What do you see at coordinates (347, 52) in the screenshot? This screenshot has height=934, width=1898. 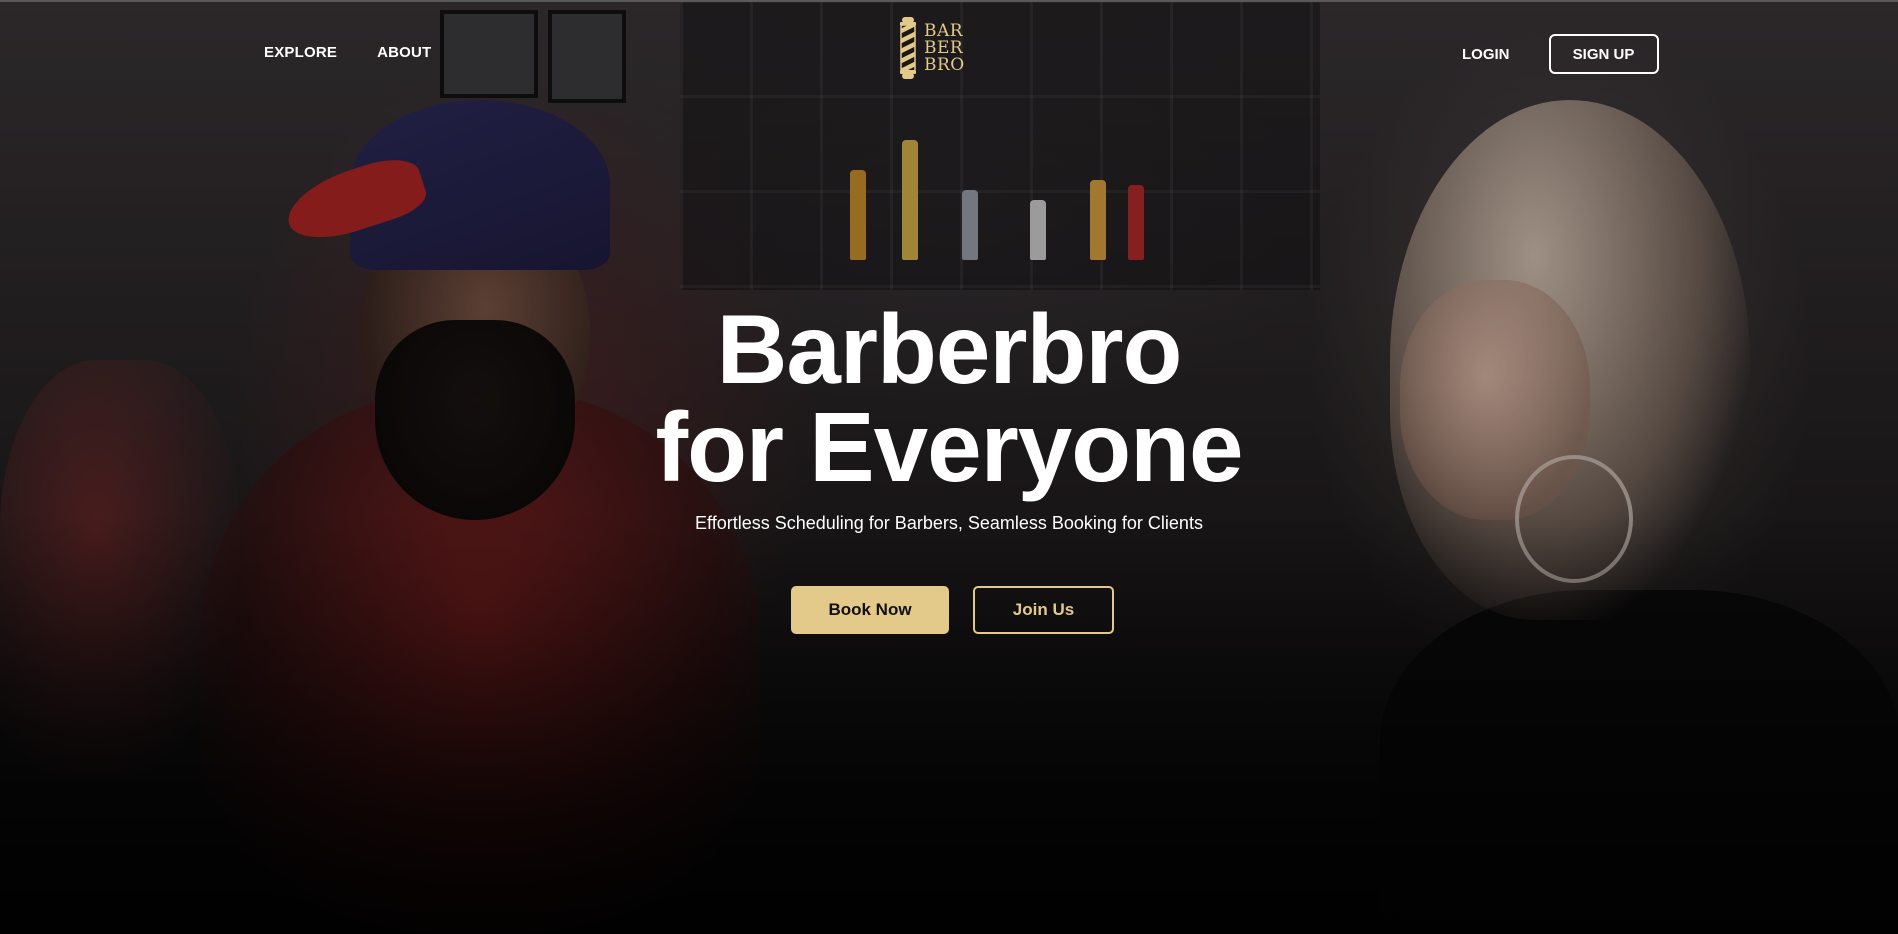 I see `primary-nav: EXPLORE ABOUT` at bounding box center [347, 52].